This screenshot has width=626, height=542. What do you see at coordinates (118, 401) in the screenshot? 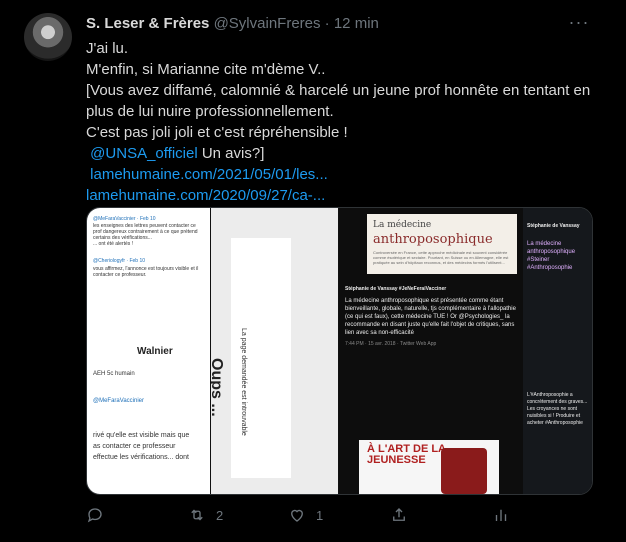
I see `mini-text: @MeFaraVaccinier` at bounding box center [118, 401].